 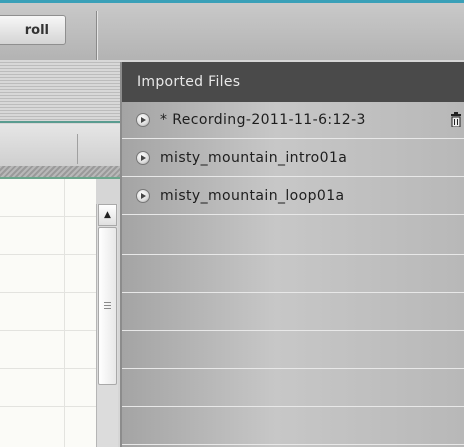 What do you see at coordinates (48, 313) in the screenshot?
I see `track-canvas` at bounding box center [48, 313].